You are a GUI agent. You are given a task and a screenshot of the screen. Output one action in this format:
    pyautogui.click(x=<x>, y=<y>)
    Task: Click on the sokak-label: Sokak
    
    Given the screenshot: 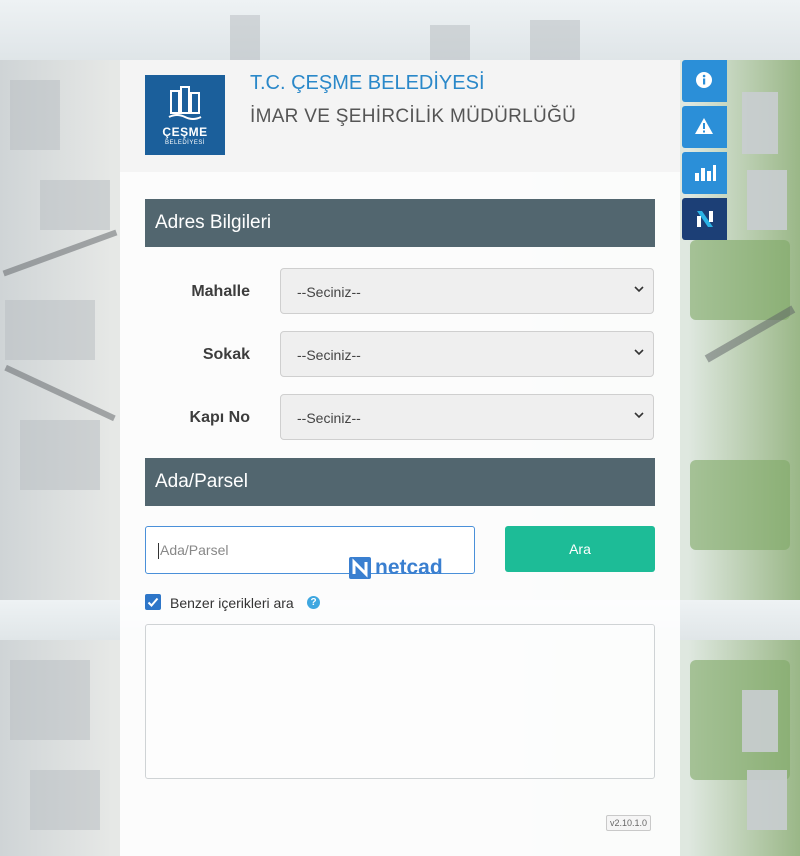 What is the action you would take?
    pyautogui.click(x=226, y=354)
    